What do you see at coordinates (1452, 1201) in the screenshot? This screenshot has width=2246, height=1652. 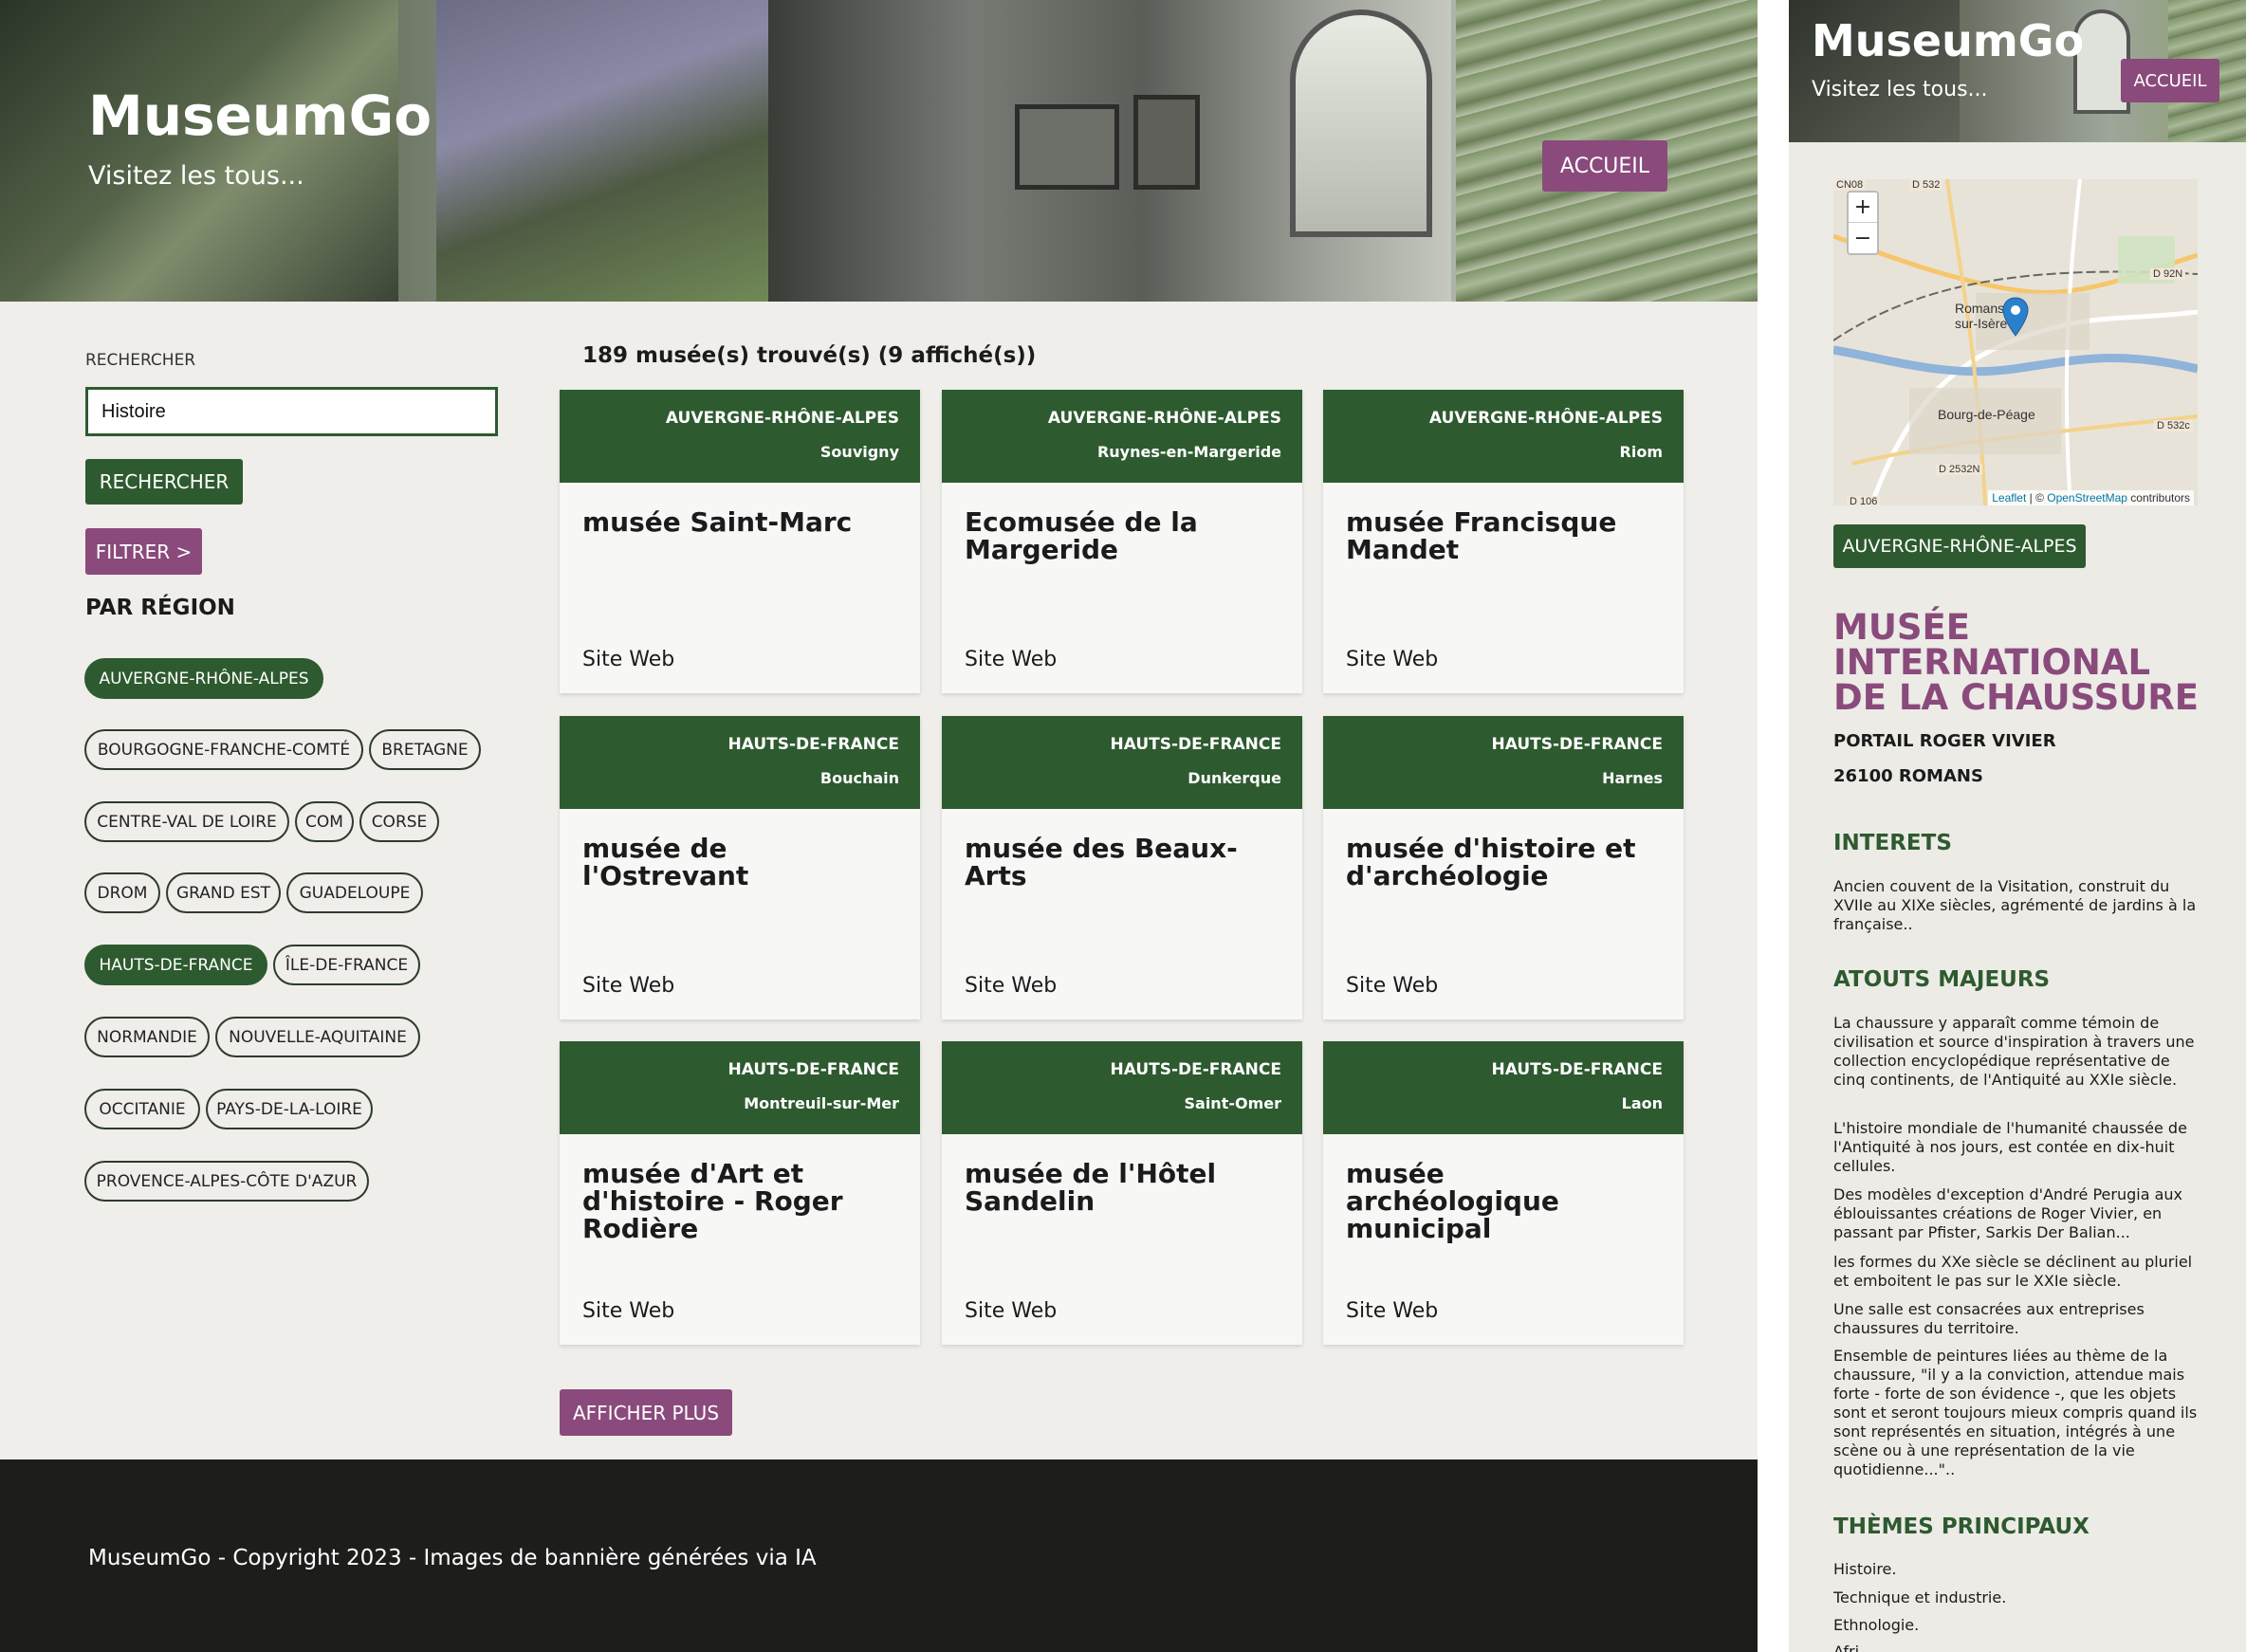 I see `card-title: musée archéologique municipal` at bounding box center [1452, 1201].